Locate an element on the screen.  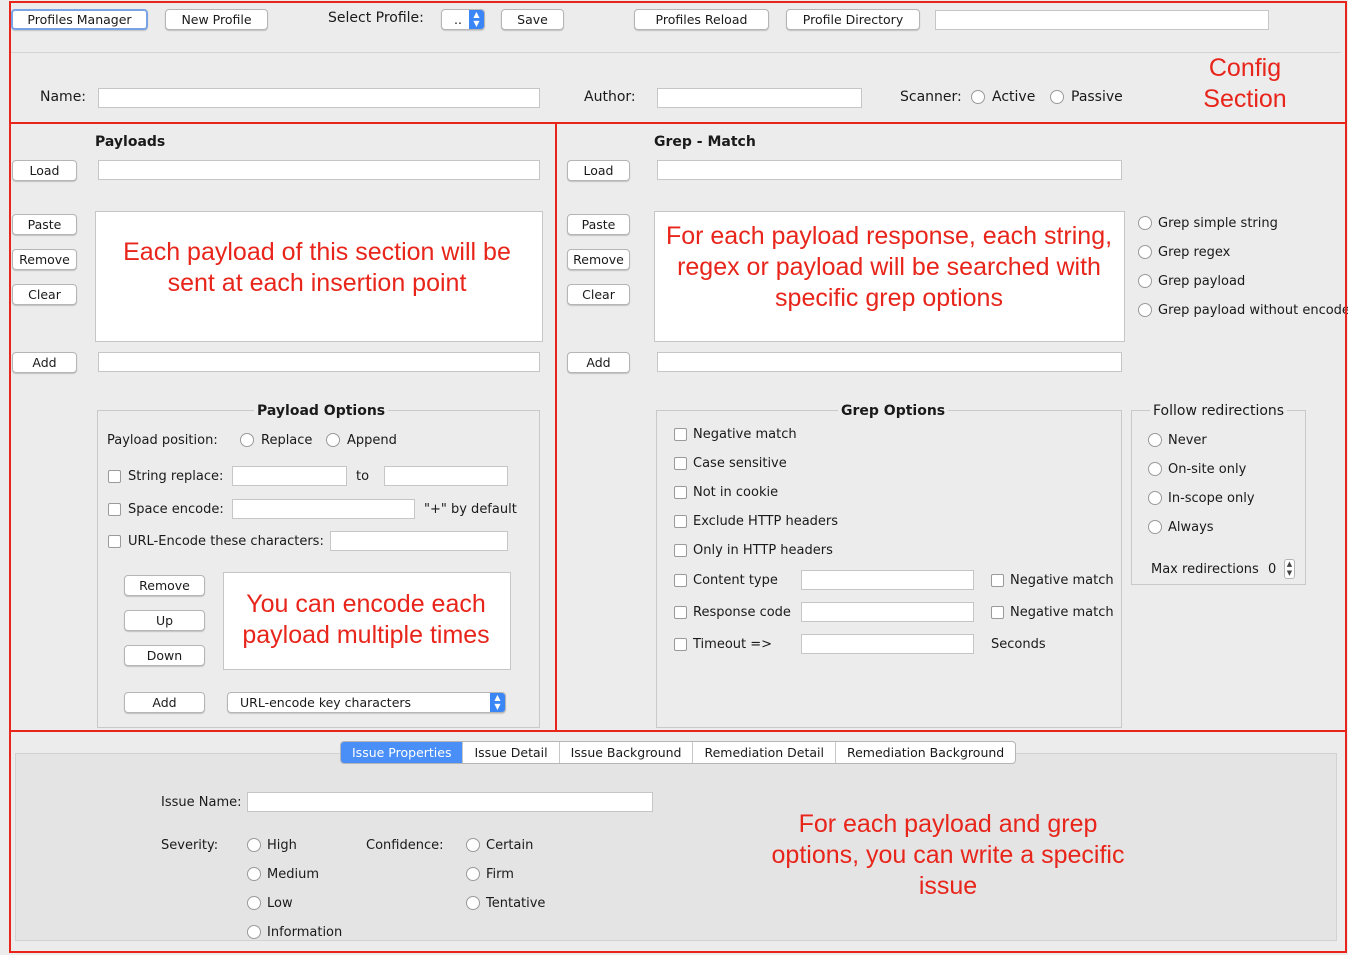
string-replace-from-input is located at coordinates (289, 476).